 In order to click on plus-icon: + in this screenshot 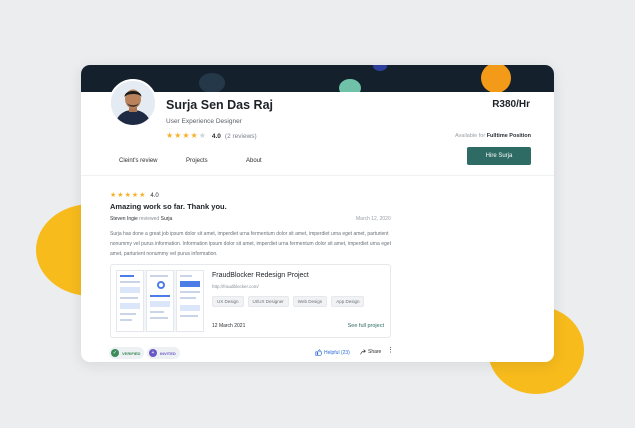, I will do `click(153, 353)`.